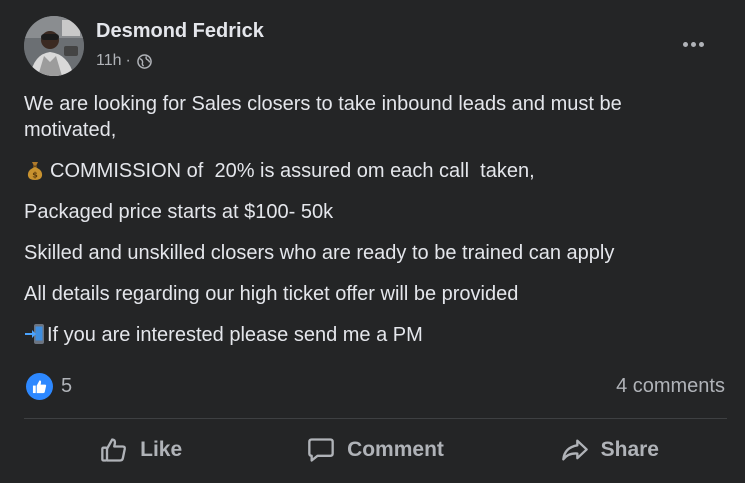  I want to click on like-reaction-icon, so click(39, 386).